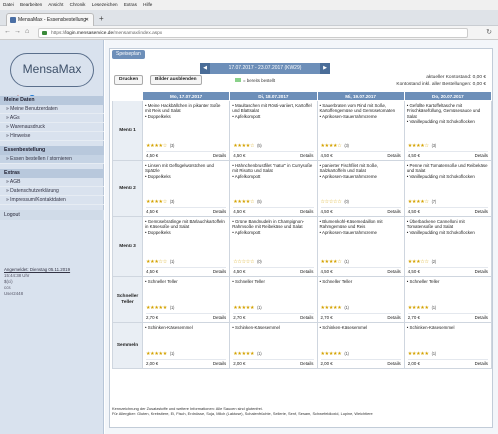 This screenshot has height=434, width=498. What do you see at coordinates (52, 136) in the screenshot?
I see `nav-item-hinweise: » Hinweise` at bounding box center [52, 136].